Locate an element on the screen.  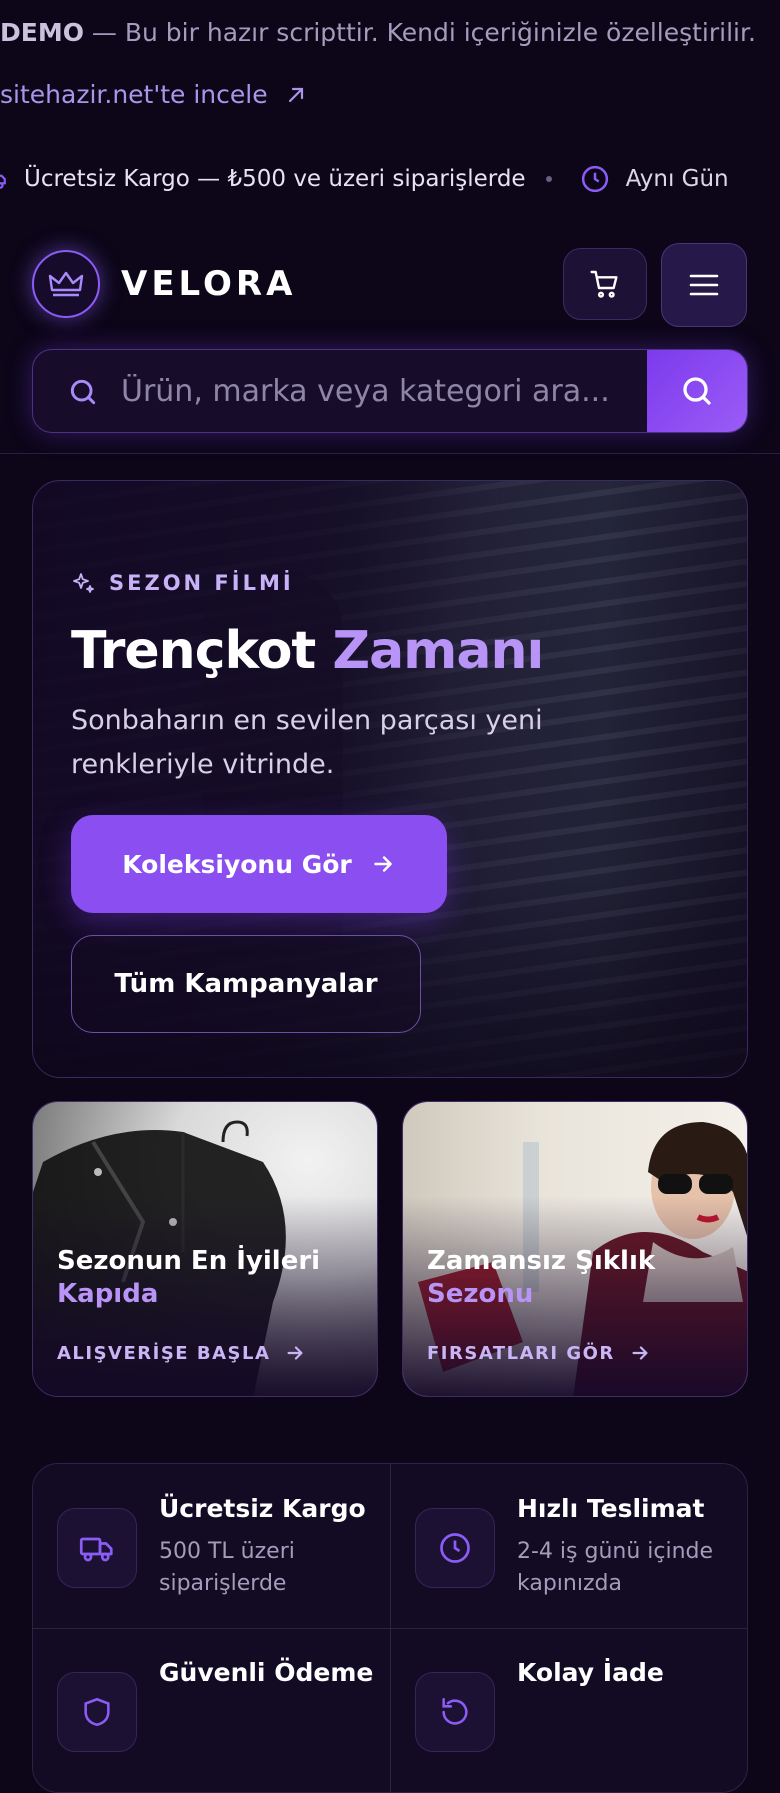
arrow-up-right-icon is located at coordinates (295, 94).